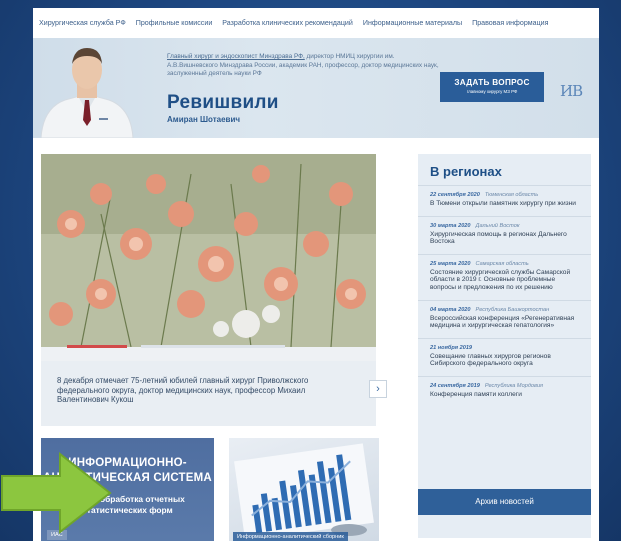  Describe the element at coordinates (455, 385) in the screenshot. I see `news-date: 24 сентября 2019` at that location.